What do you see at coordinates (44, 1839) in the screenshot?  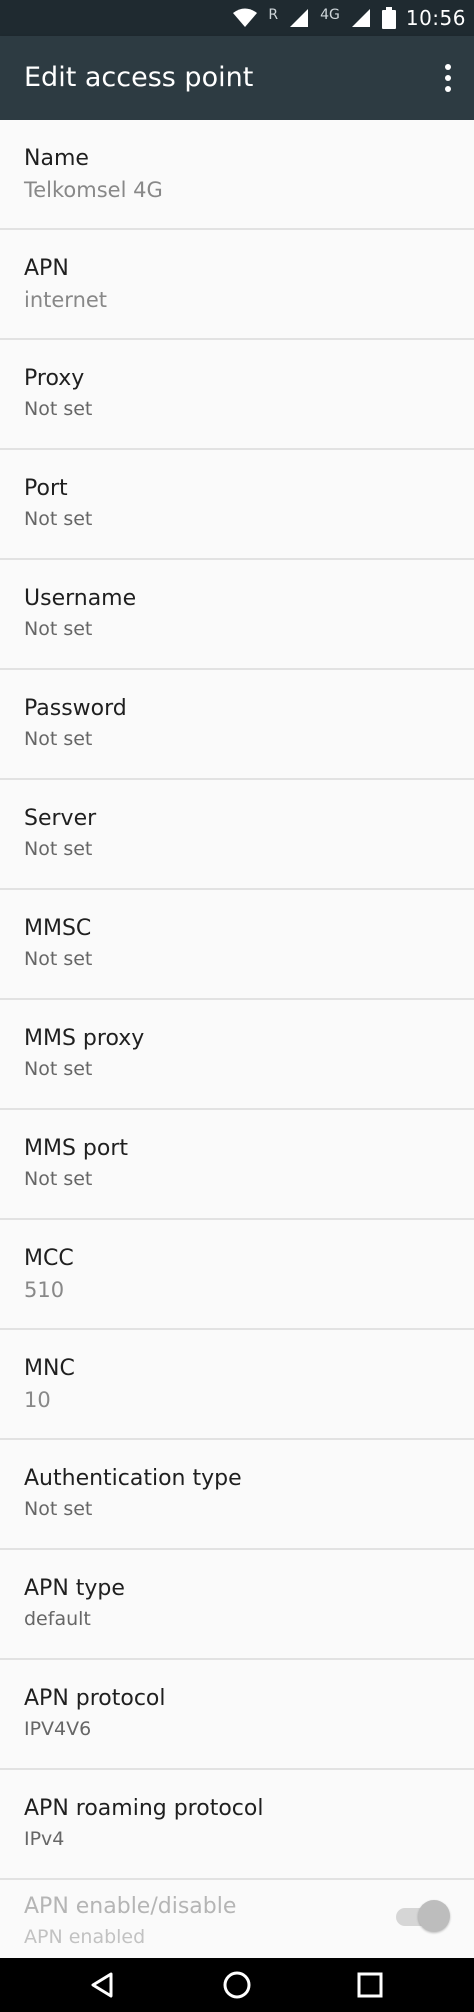 I see `setting-value: IPv4` at bounding box center [44, 1839].